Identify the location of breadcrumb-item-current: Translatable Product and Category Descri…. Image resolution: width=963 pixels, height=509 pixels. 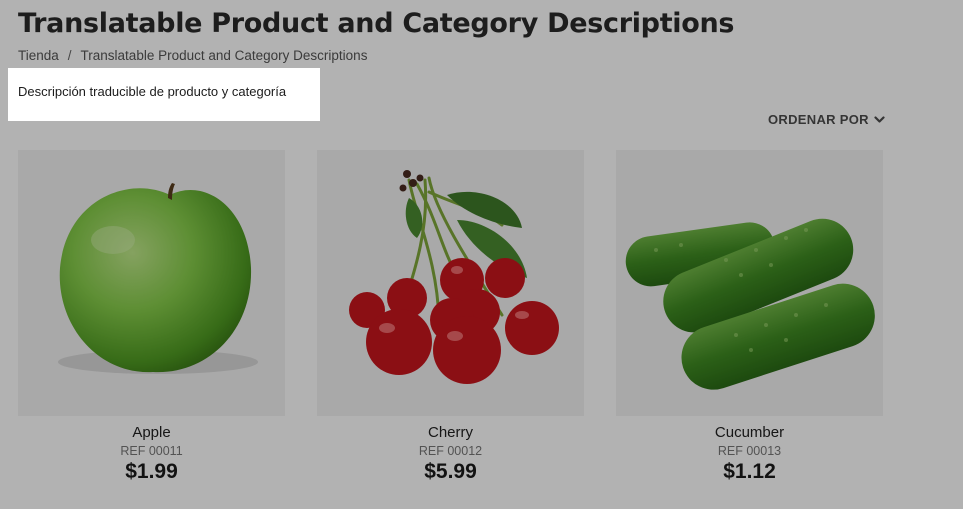
(224, 55).